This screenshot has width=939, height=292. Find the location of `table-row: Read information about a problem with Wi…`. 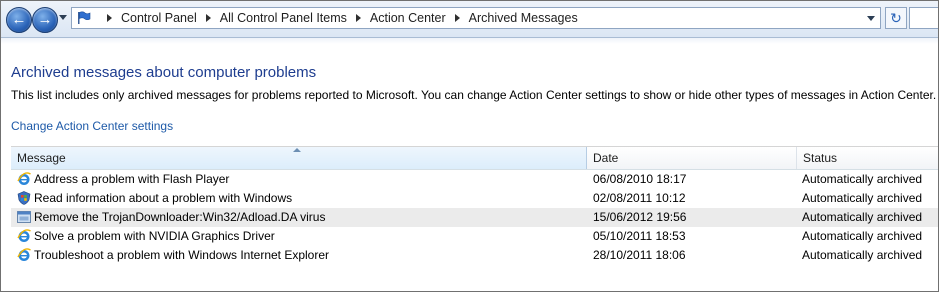

table-row: Read information about a problem with Wi… is located at coordinates (474, 198).